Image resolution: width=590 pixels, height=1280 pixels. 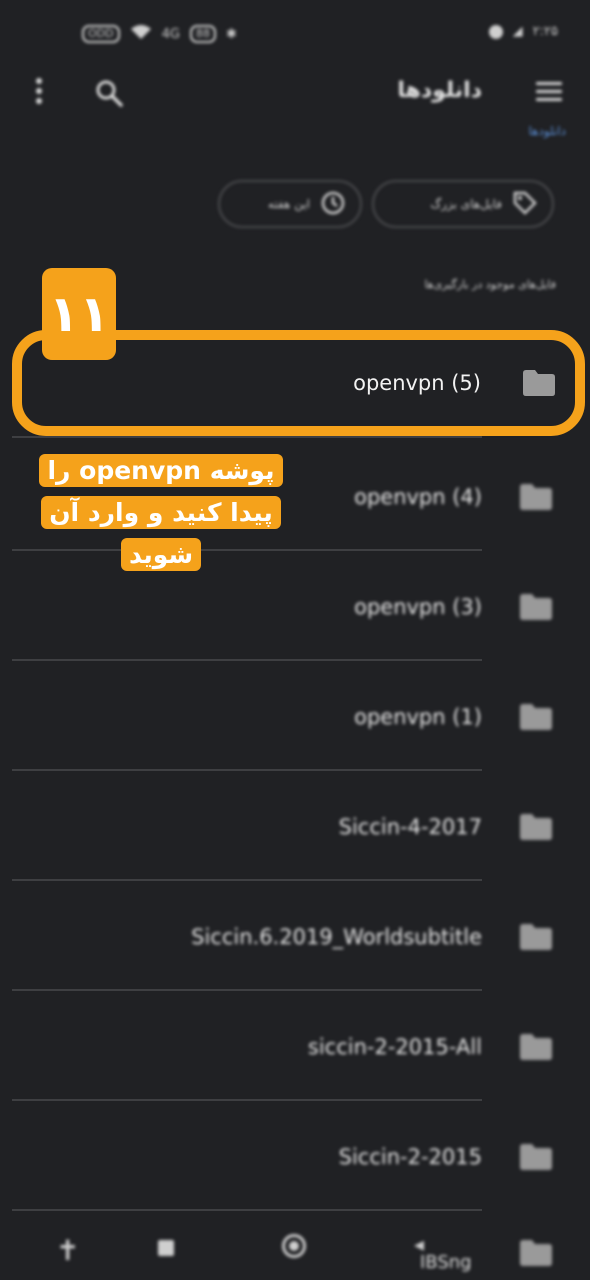 What do you see at coordinates (336, 937) in the screenshot?
I see `folder-name: Siccin.6.2019_Worldsubtitle` at bounding box center [336, 937].